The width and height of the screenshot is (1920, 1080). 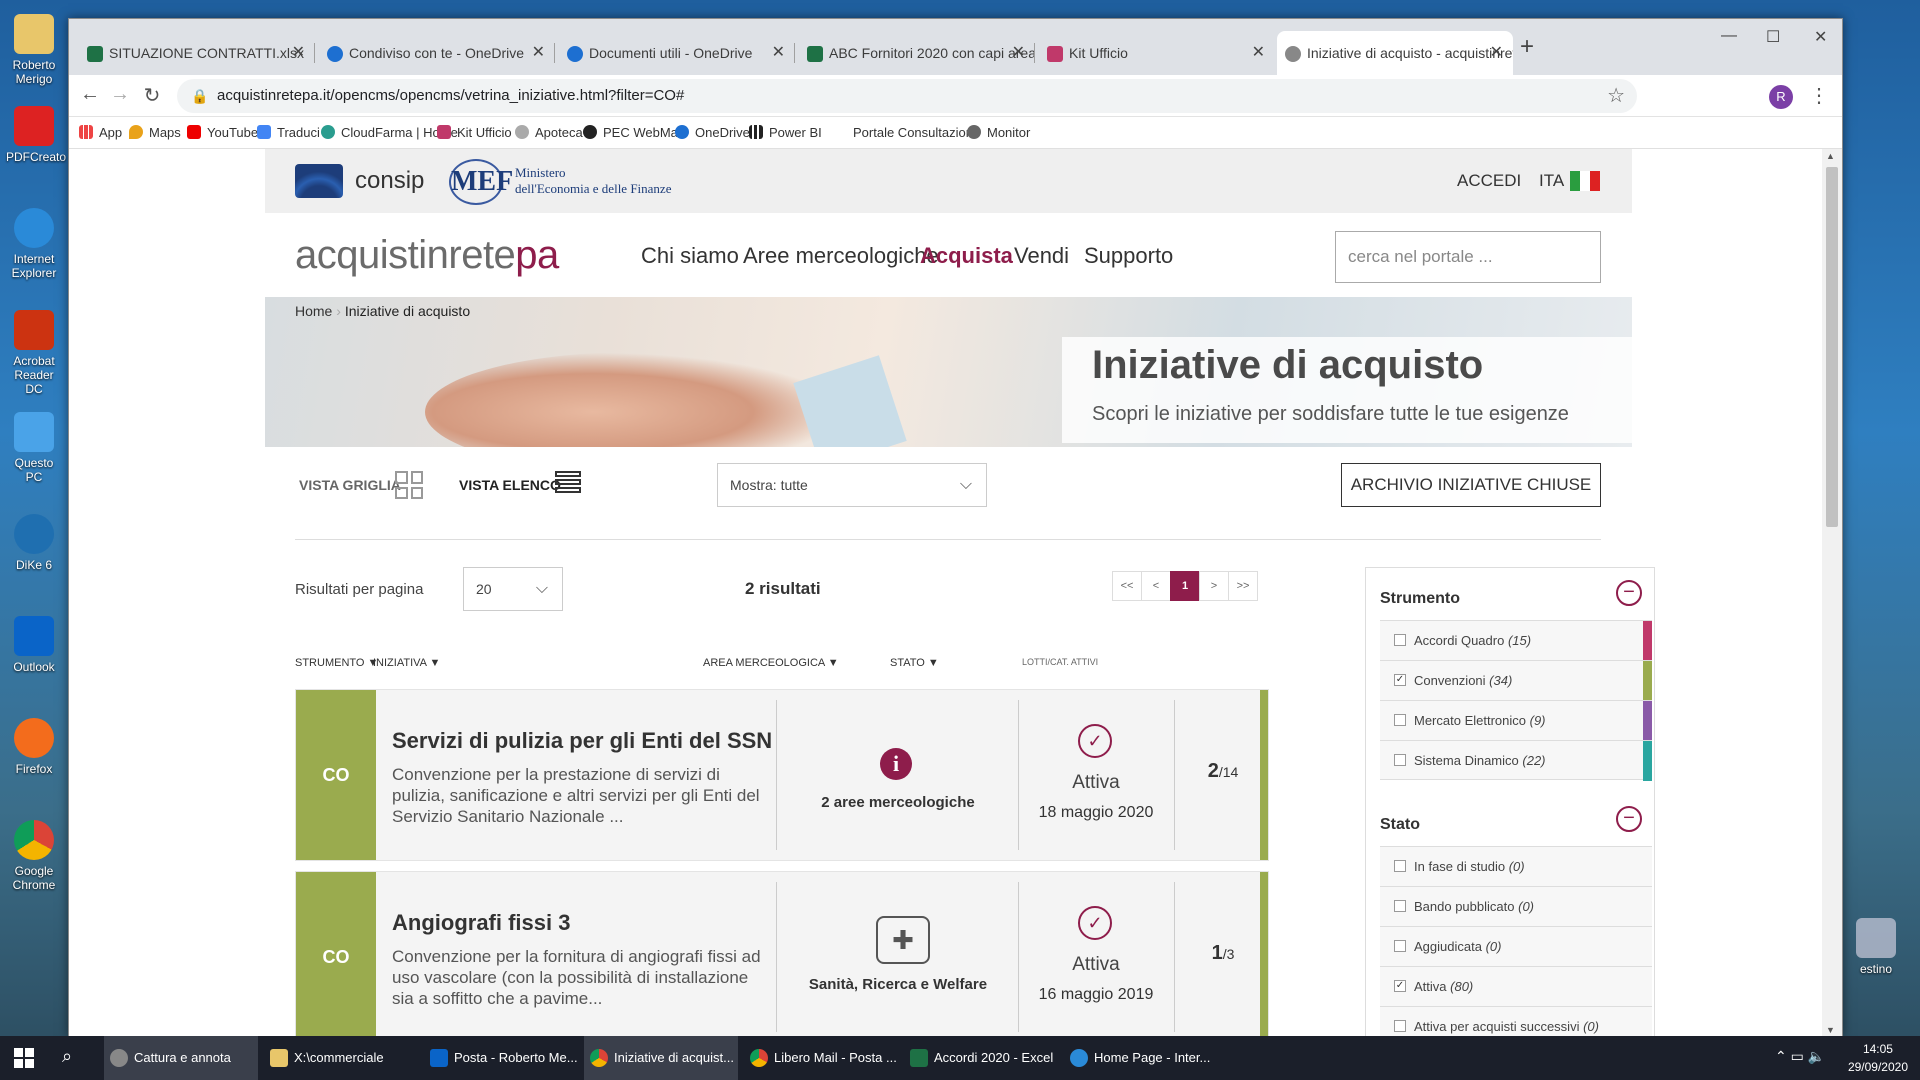 What do you see at coordinates (677, 53) in the screenshot?
I see `tab-documenti-onedrive: Documenti utili - OneDrive ✕` at bounding box center [677, 53].